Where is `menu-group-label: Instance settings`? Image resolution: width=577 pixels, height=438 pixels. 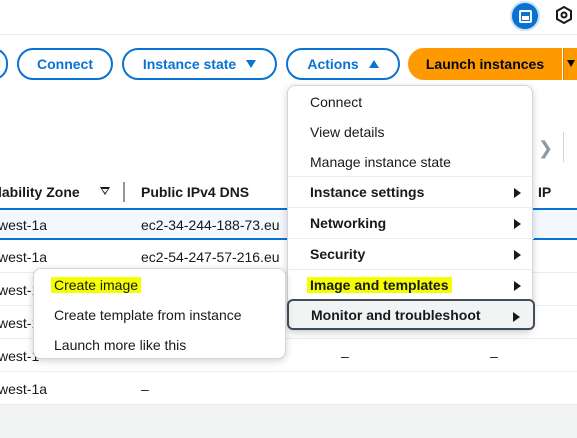 menu-group-label: Instance settings is located at coordinates (367, 192).